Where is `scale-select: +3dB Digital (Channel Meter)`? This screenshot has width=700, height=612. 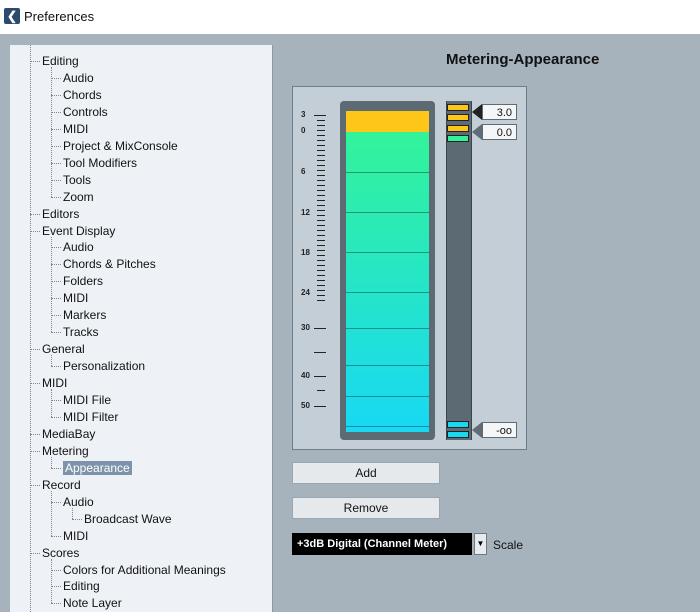
scale-select: +3dB Digital (Channel Meter) is located at coordinates (382, 544).